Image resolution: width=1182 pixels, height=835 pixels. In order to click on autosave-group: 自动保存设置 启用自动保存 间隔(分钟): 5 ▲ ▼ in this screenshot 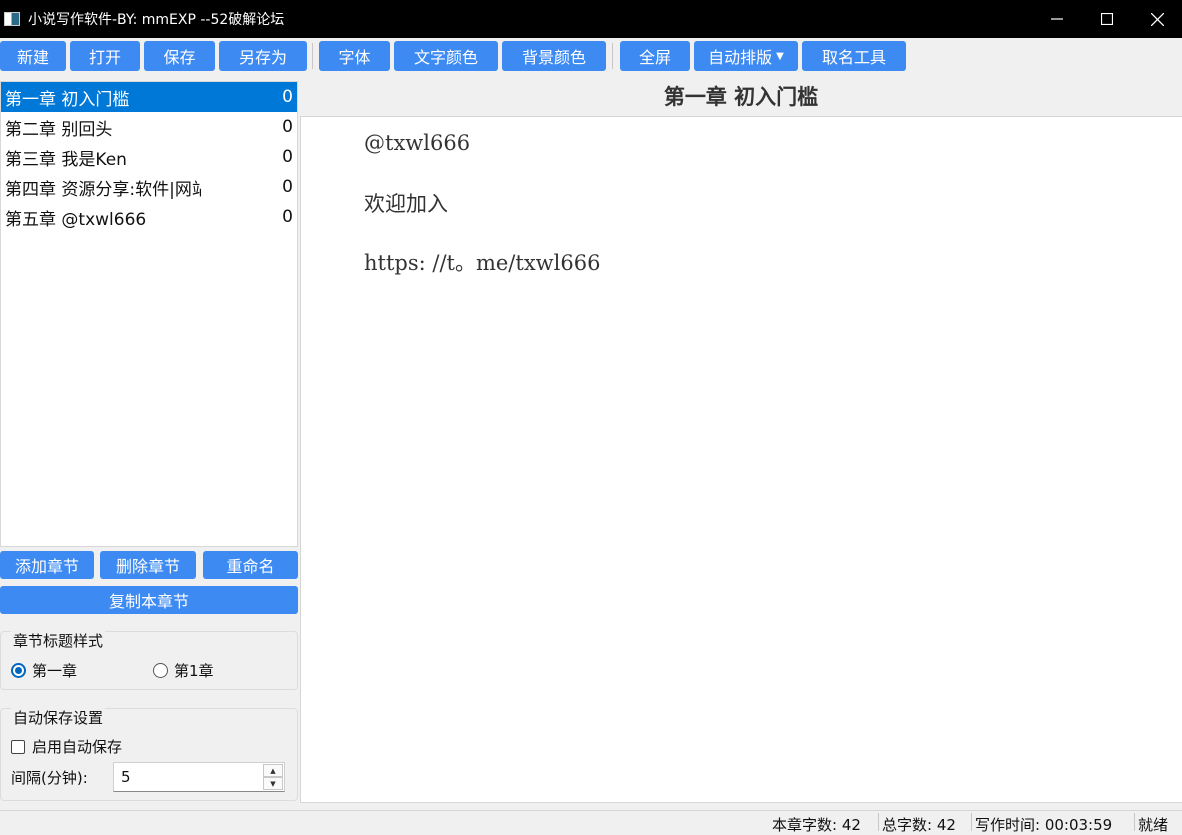, I will do `click(149, 754)`.